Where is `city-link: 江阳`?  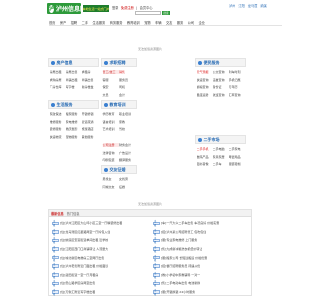 city-link: 江阳 is located at coordinates (241, 6).